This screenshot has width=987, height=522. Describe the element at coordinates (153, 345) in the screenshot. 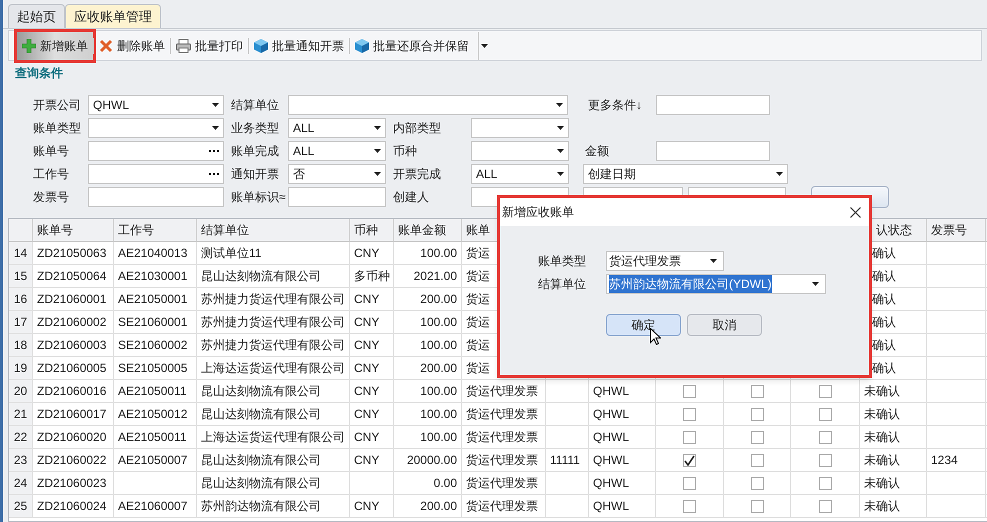

I see `table-cell-text: SE21060002` at that location.